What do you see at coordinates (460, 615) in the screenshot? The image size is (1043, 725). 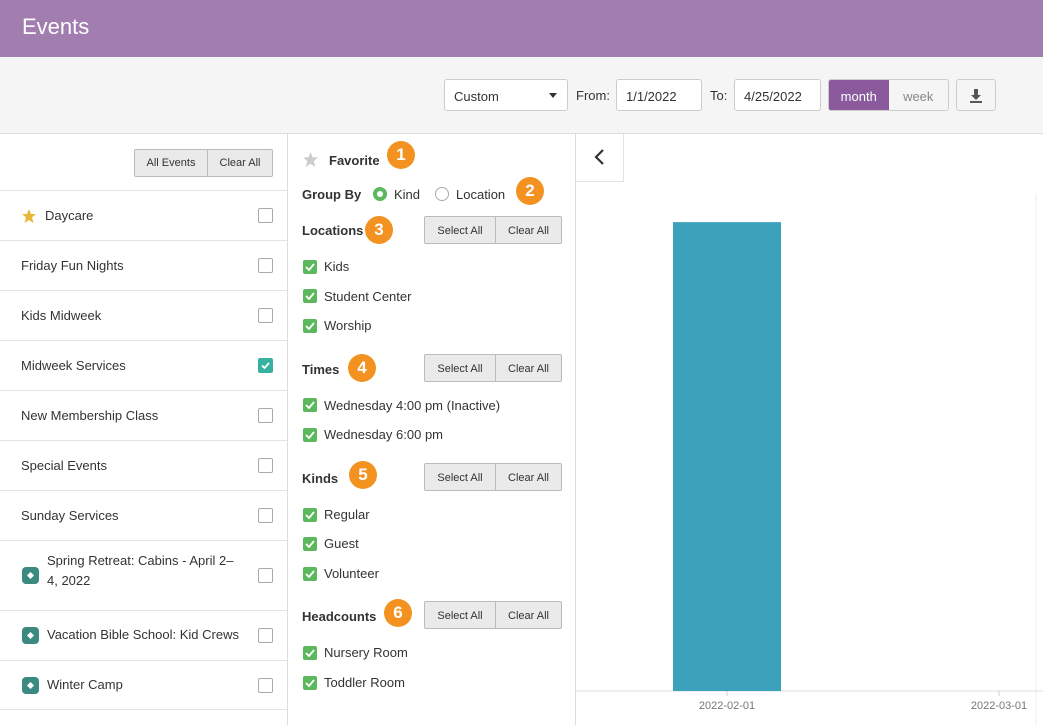 I see `headcounts-select-all-button: Select All` at bounding box center [460, 615].